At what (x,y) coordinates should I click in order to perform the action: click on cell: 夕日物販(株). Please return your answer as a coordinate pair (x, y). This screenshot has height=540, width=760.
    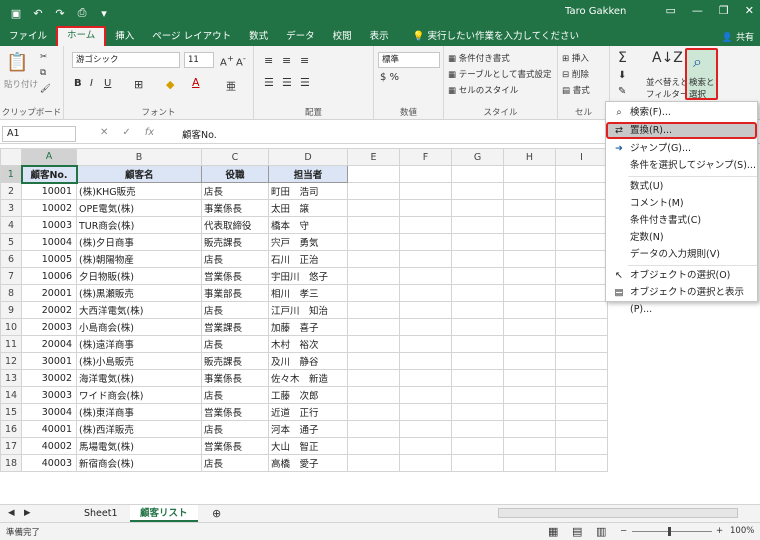
    Looking at the image, I should click on (139, 276).